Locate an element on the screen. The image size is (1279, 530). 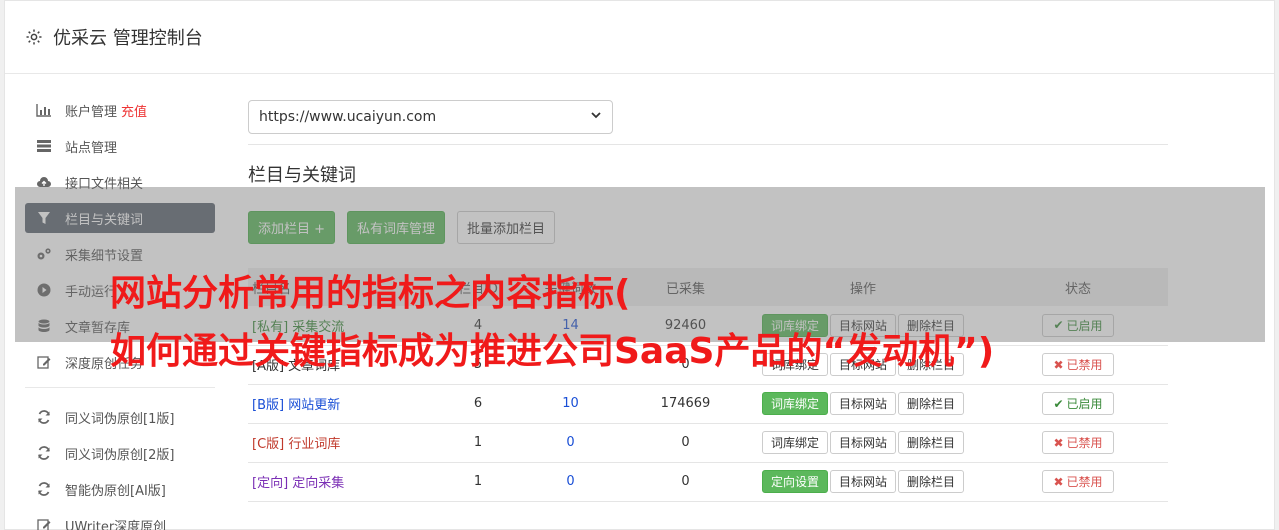
check-icon: ✔ is located at coordinates (1058, 403).